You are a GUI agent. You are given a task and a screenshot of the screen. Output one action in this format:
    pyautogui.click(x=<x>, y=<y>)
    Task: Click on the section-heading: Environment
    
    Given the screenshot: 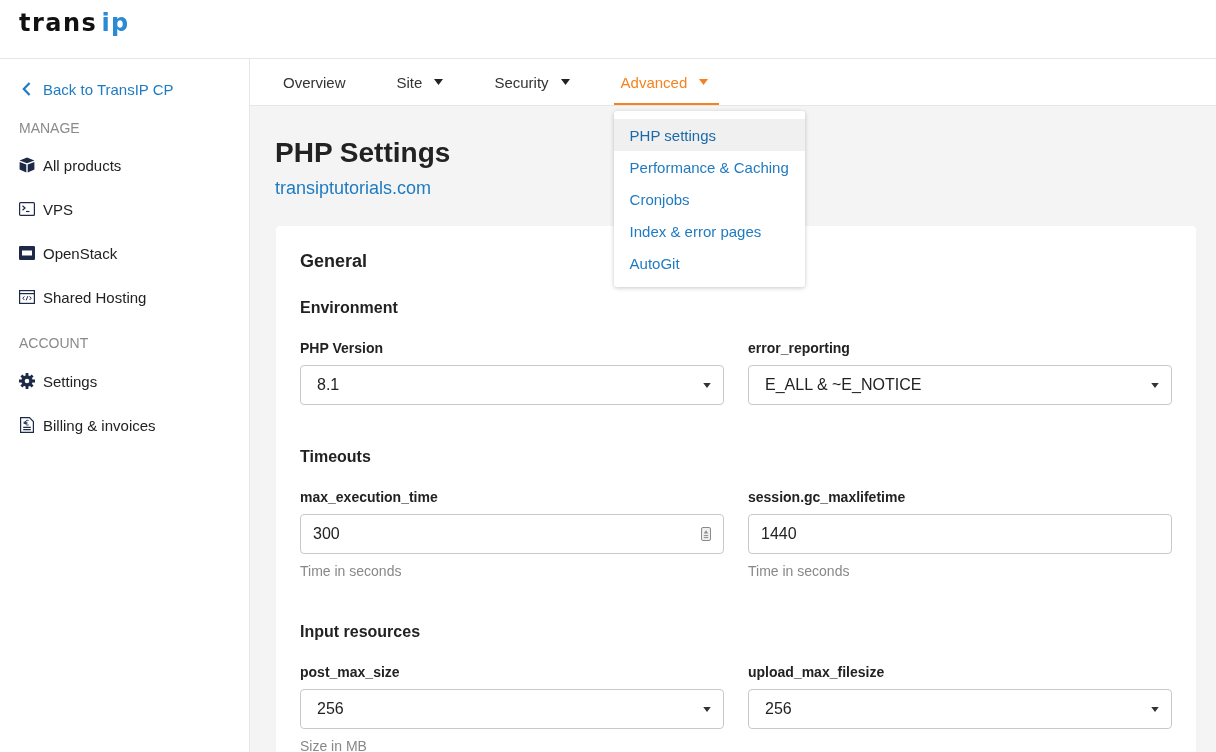 What is the action you would take?
    pyautogui.click(x=349, y=308)
    